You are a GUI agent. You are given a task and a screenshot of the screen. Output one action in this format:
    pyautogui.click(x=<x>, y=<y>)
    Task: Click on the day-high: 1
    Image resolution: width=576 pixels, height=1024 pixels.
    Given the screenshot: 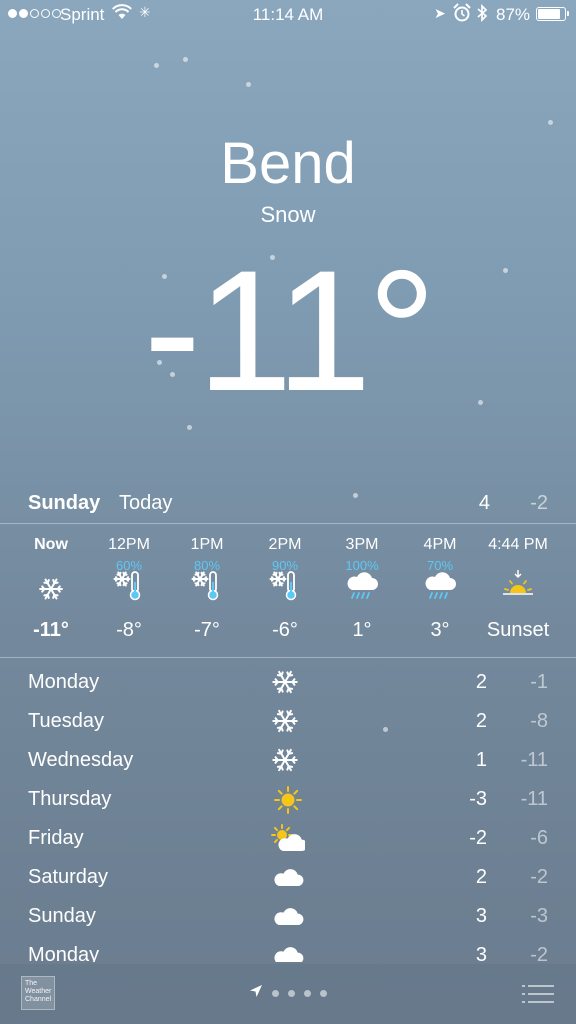 What is the action you would take?
    pyautogui.click(x=481, y=760)
    